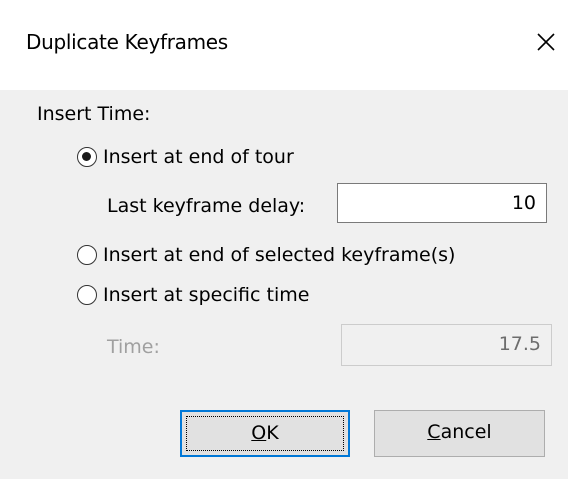  Describe the element at coordinates (206, 206) in the screenshot. I see `last-keyframe-delay-label: Last keyframe delay:` at that location.